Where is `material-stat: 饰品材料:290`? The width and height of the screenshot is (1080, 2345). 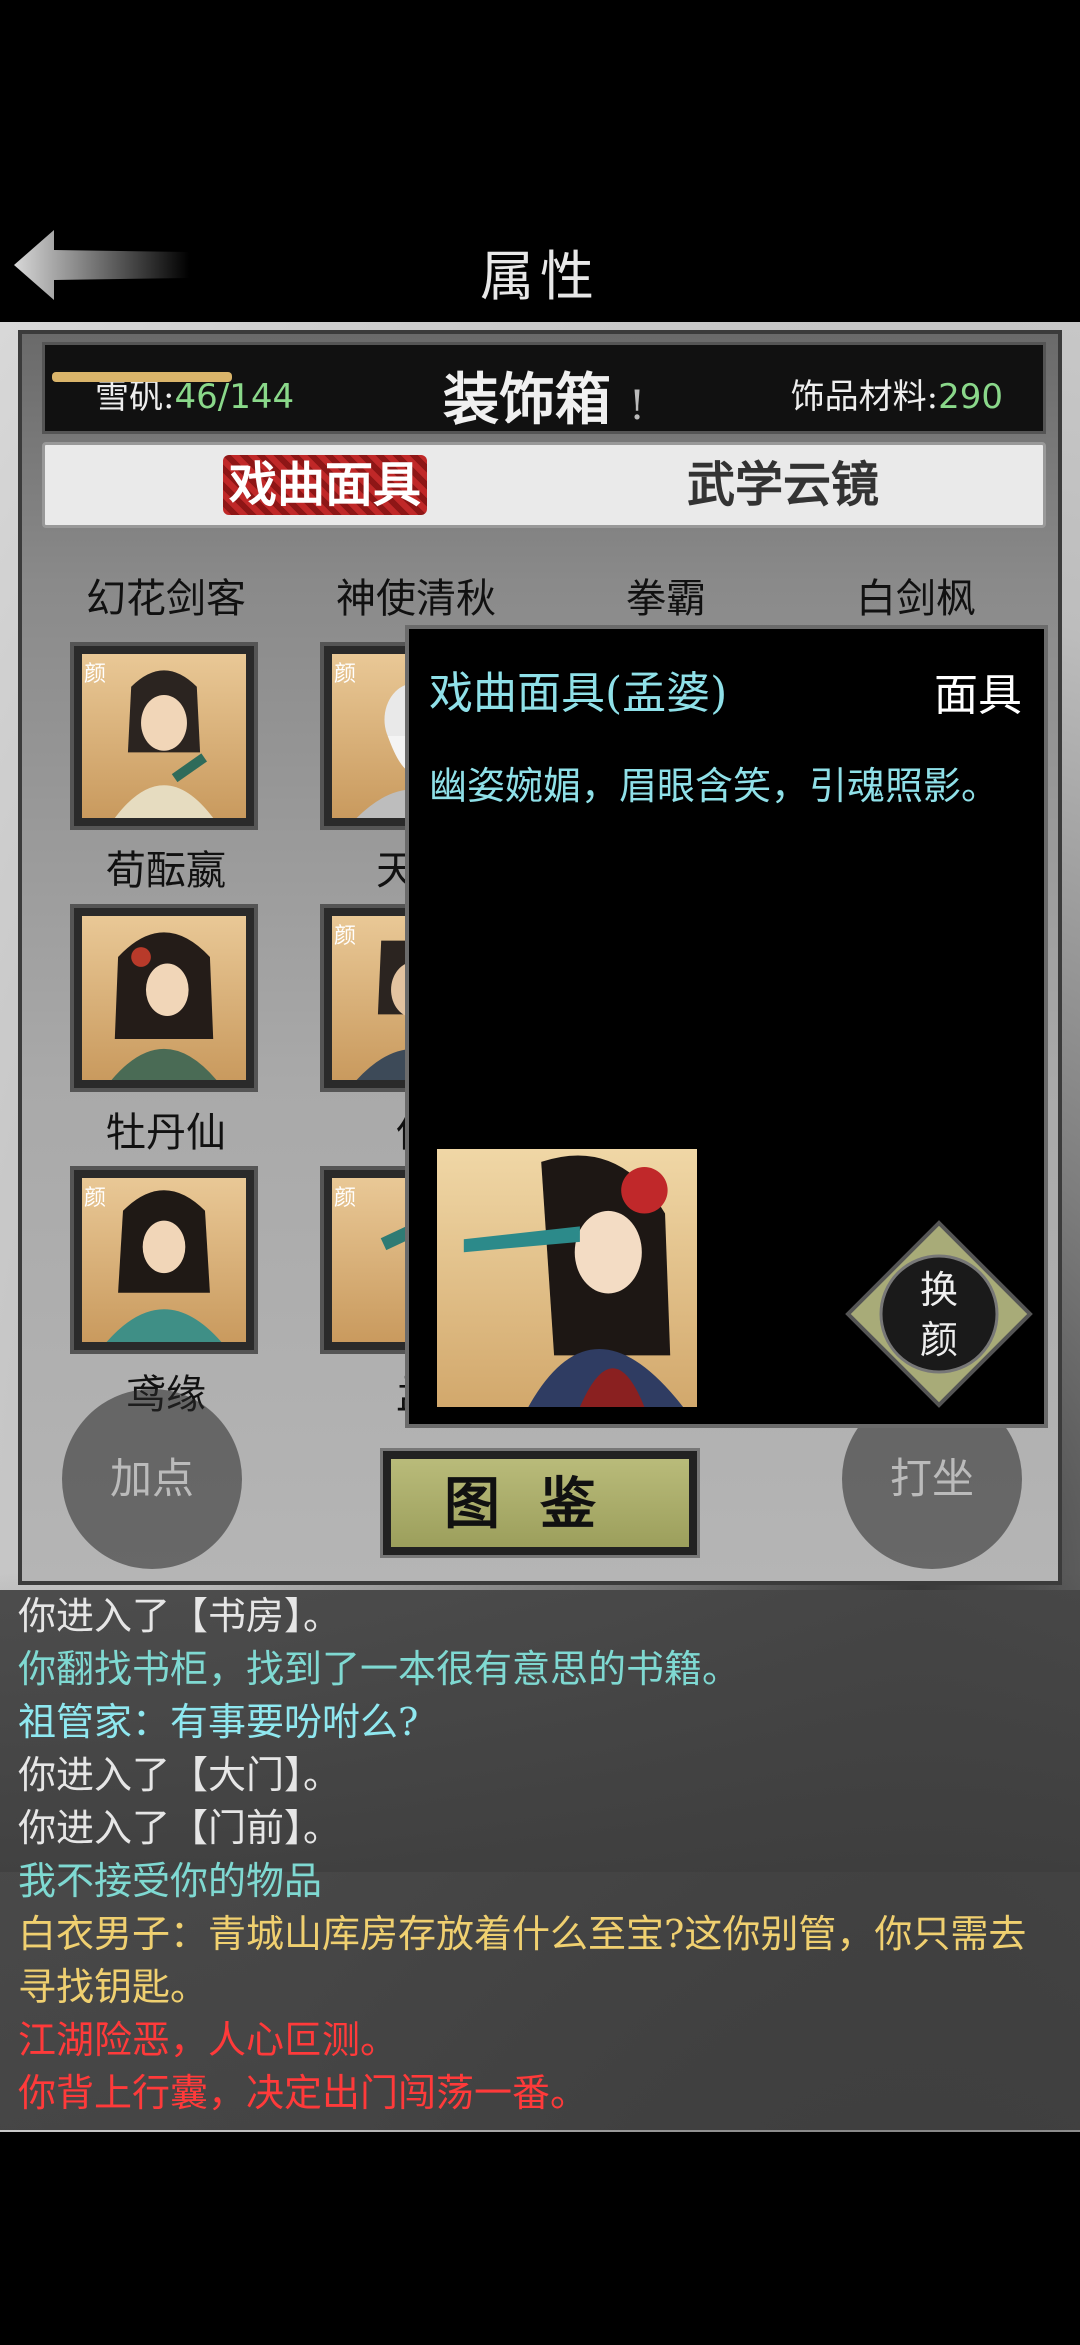
material-stat: 饰品材料:290 is located at coordinates (896, 397).